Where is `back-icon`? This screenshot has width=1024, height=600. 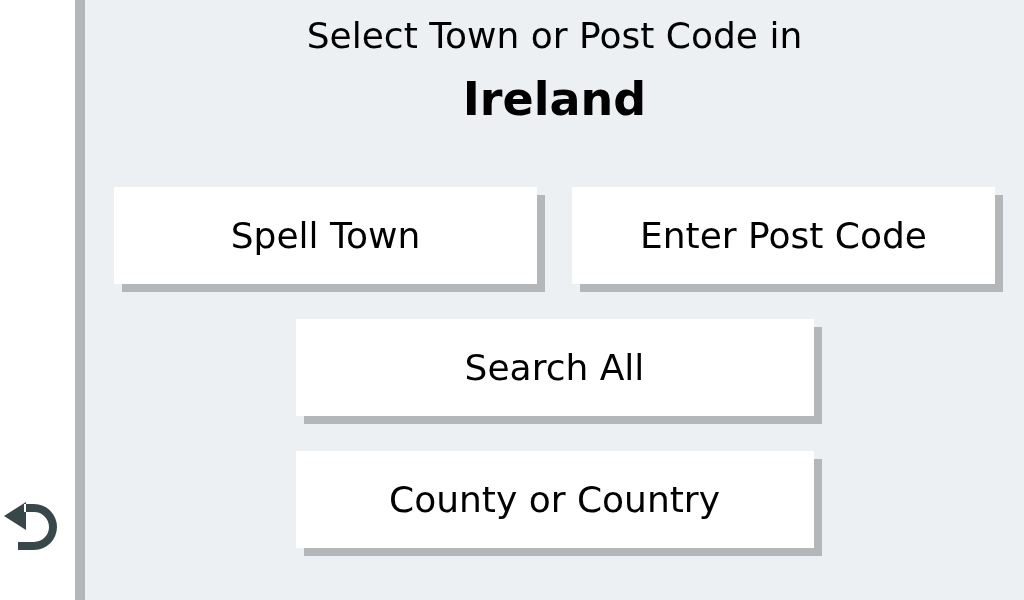 back-icon is located at coordinates (30, 527).